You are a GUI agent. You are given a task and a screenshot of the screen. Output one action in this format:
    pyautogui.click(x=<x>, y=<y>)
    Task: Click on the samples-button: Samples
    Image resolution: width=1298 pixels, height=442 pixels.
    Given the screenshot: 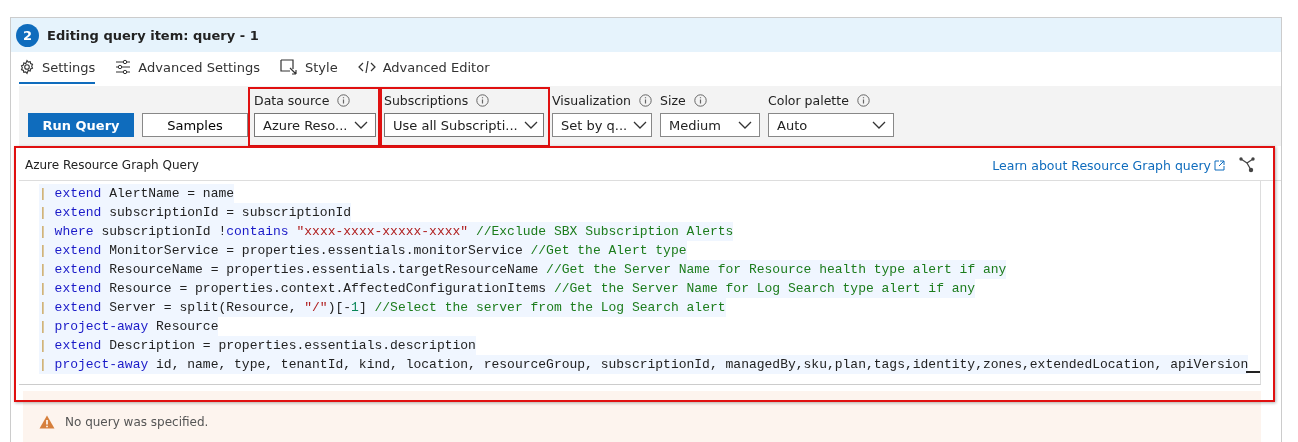 What is the action you would take?
    pyautogui.click(x=195, y=125)
    